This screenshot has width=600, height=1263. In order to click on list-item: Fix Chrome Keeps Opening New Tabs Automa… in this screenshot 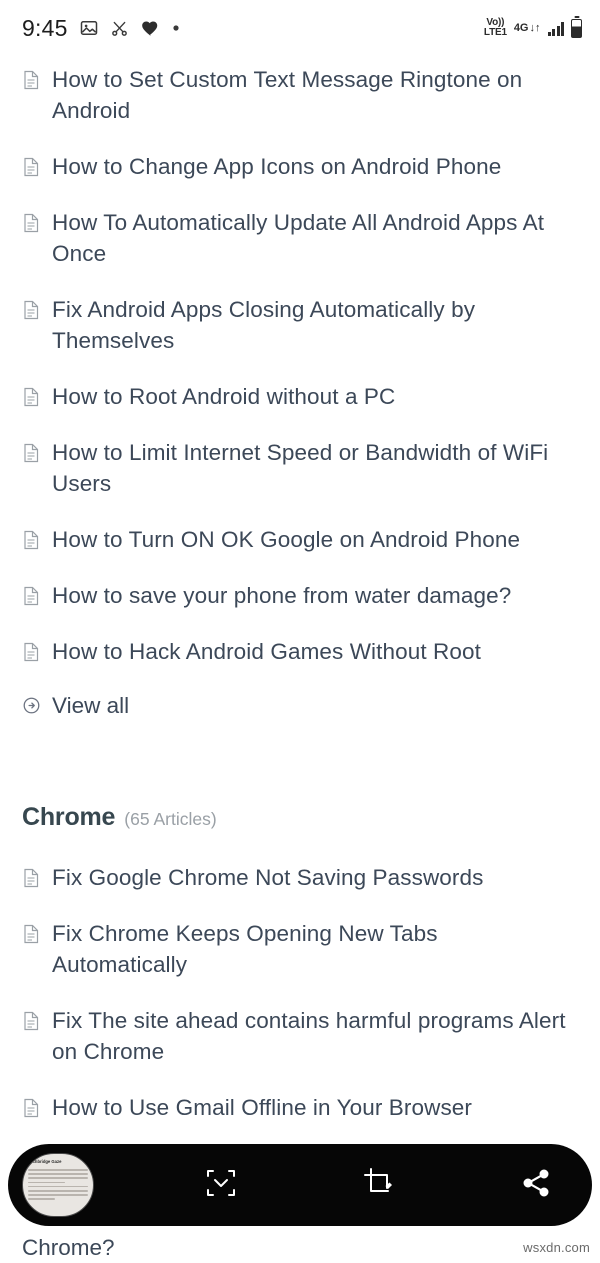, I will do `click(300, 949)`.